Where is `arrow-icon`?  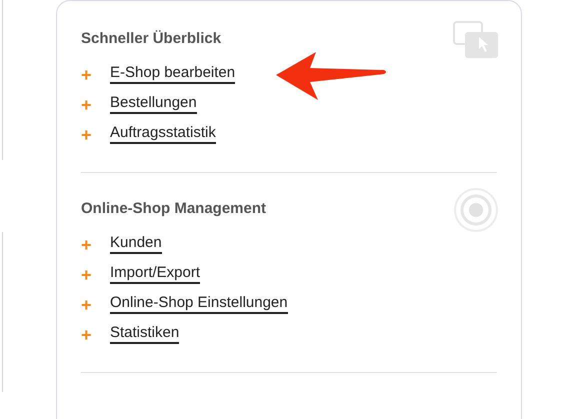 arrow-icon is located at coordinates (332, 76).